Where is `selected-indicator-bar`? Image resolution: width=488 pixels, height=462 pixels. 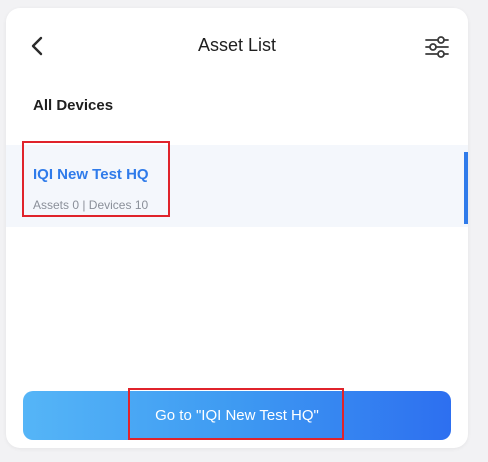 selected-indicator-bar is located at coordinates (466, 188).